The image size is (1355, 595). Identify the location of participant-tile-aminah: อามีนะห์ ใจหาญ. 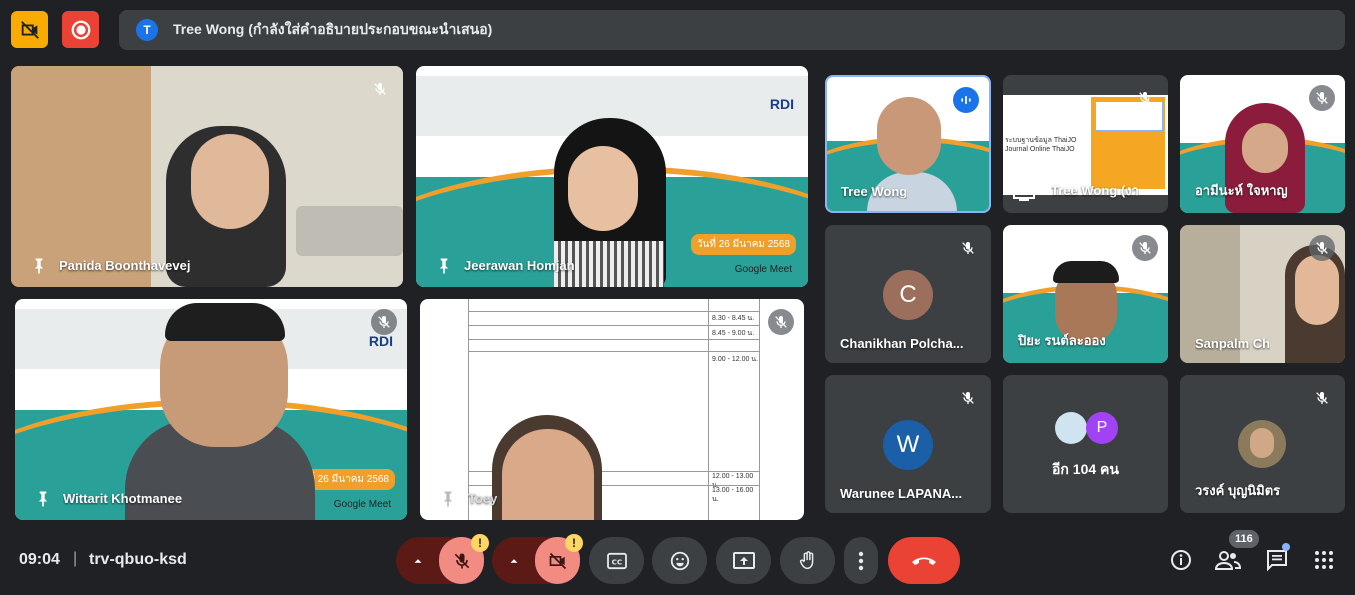
(1262, 144).